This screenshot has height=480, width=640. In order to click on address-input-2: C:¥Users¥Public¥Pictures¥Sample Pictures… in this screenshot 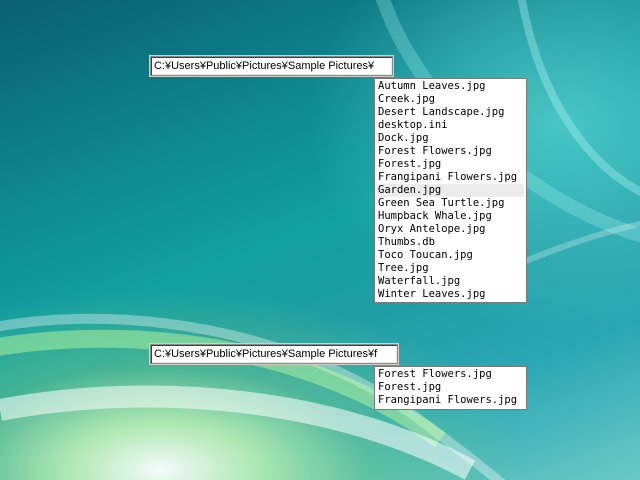, I will do `click(274, 354)`.